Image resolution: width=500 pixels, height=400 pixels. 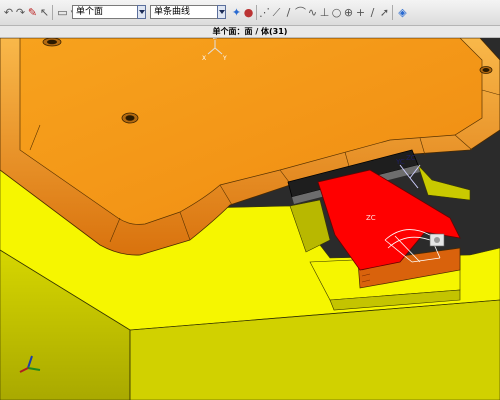 I want to click on csys-yc-label: YC, so click(x=400, y=162).